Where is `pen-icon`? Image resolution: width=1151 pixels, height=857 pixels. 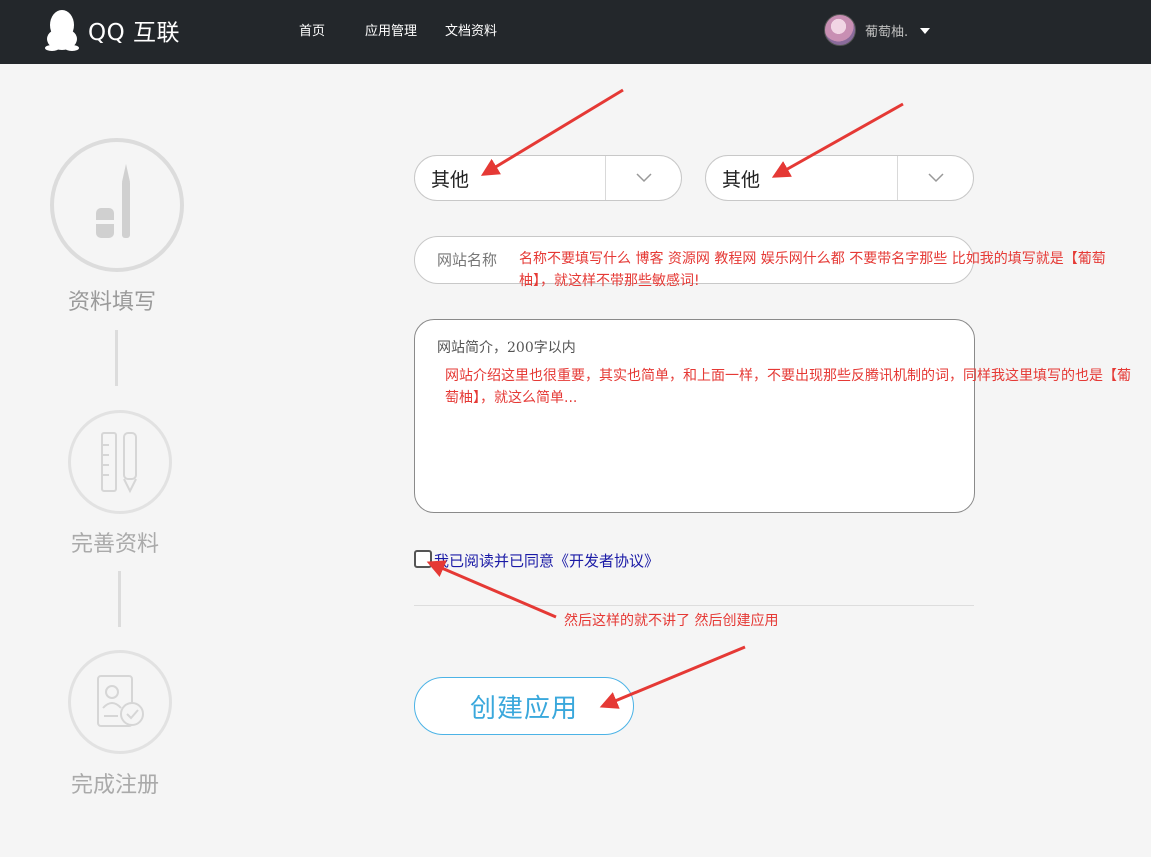 pen-icon is located at coordinates (113, 201).